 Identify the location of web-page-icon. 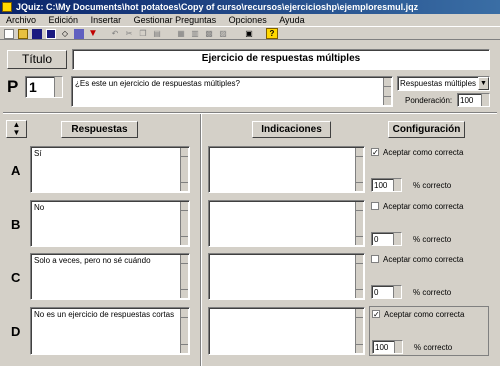
(79, 34).